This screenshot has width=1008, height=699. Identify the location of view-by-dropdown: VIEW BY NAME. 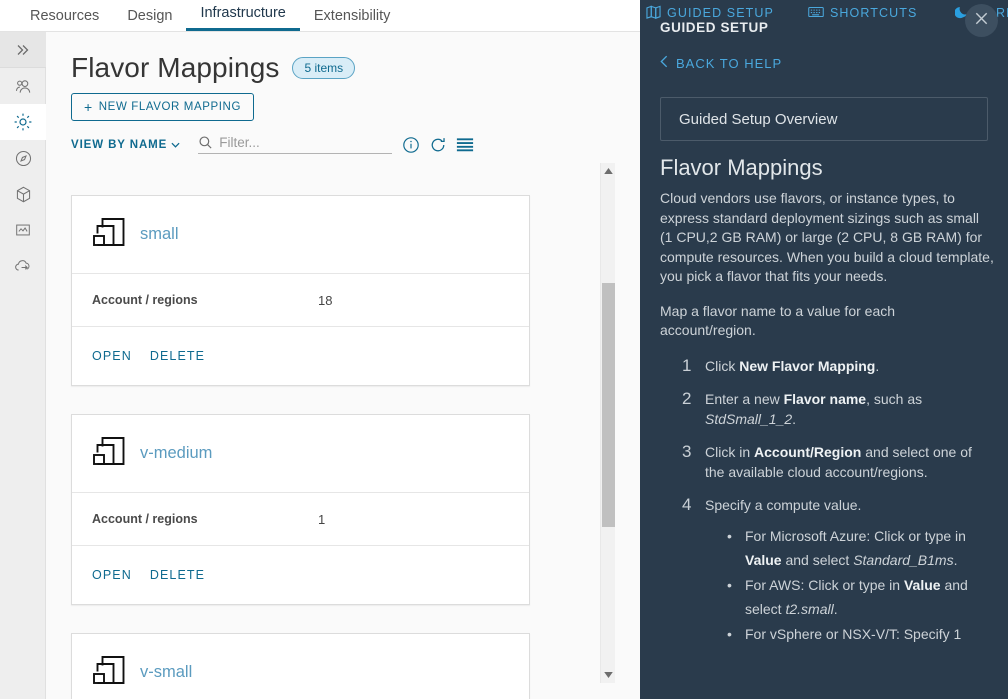
(125, 145).